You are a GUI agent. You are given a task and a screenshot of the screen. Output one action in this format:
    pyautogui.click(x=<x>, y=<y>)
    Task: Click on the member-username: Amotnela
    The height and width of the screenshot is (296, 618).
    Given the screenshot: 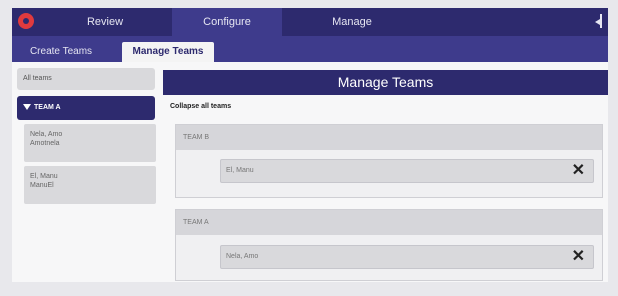 What is the action you would take?
    pyautogui.click(x=45, y=143)
    